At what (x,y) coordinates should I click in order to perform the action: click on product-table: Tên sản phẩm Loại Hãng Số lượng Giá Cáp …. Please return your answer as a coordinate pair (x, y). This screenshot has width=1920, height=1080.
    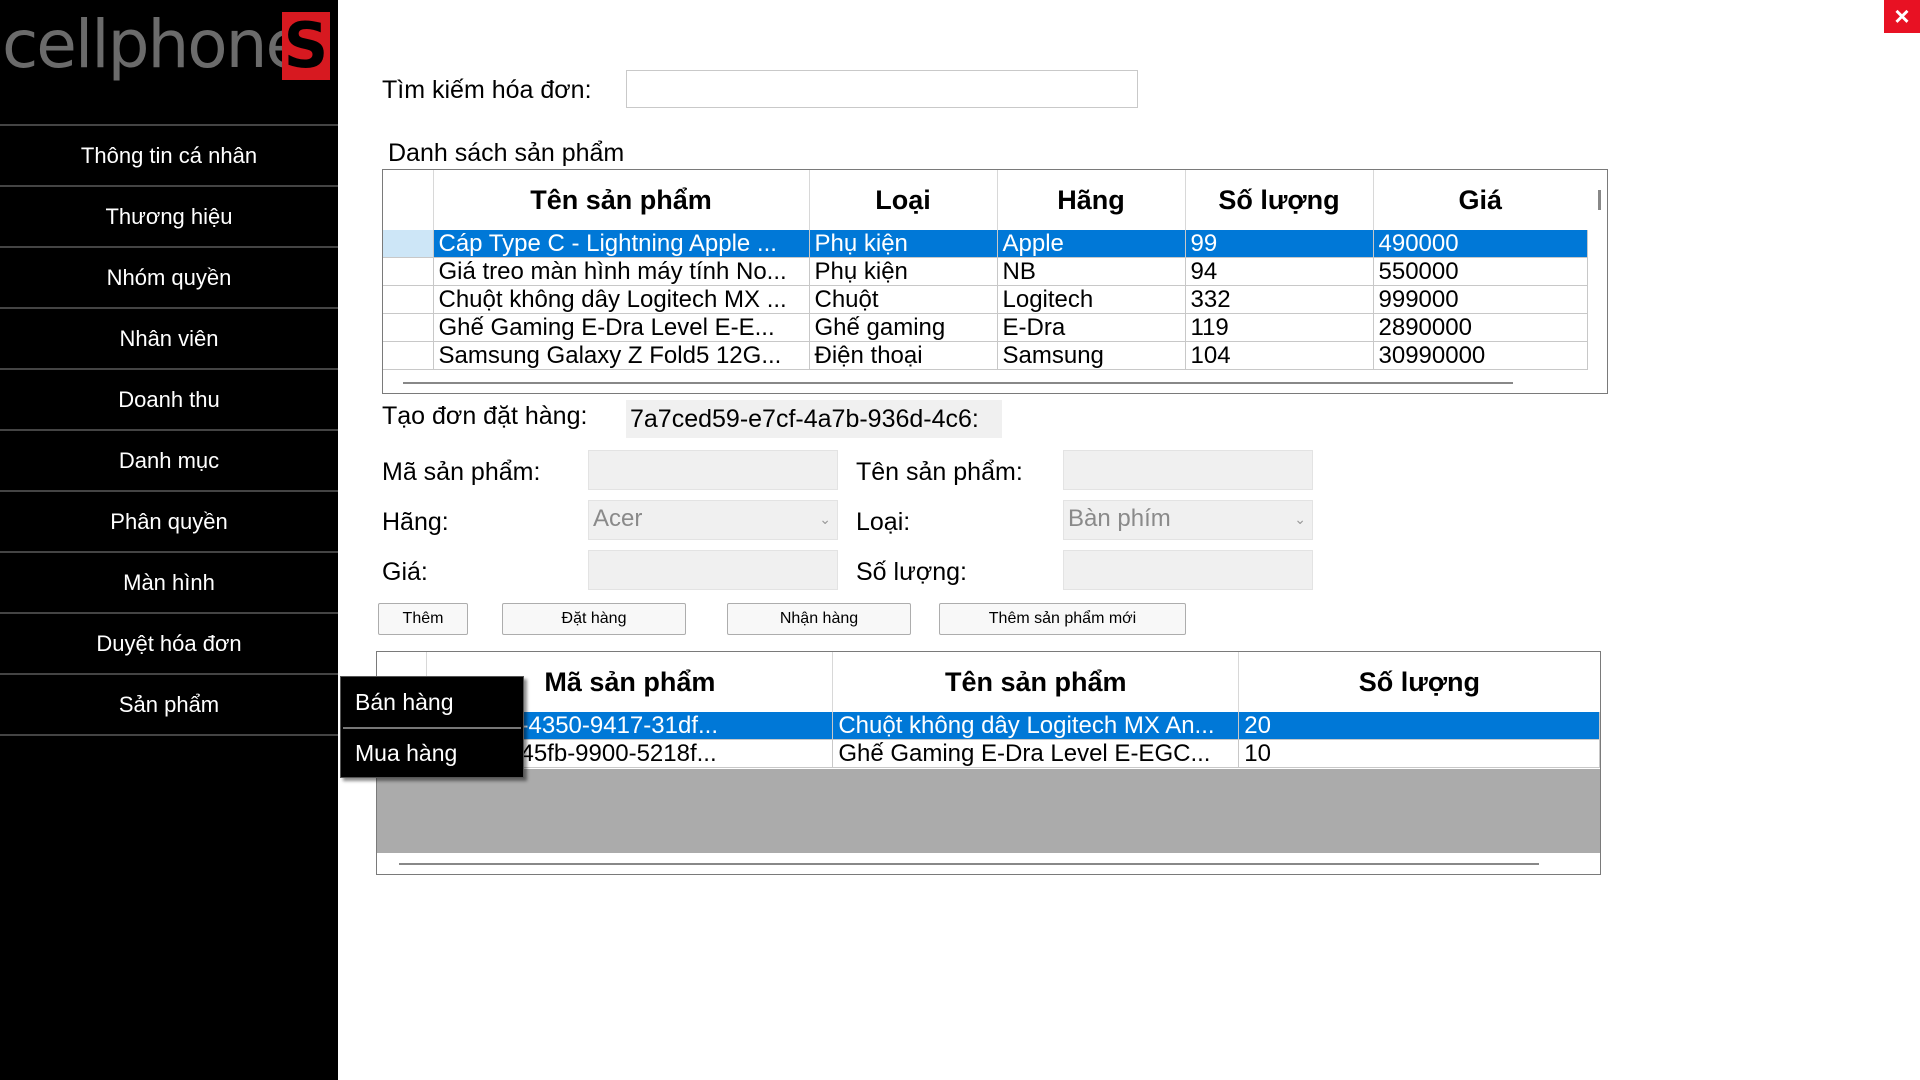
    Looking at the image, I should click on (985, 270).